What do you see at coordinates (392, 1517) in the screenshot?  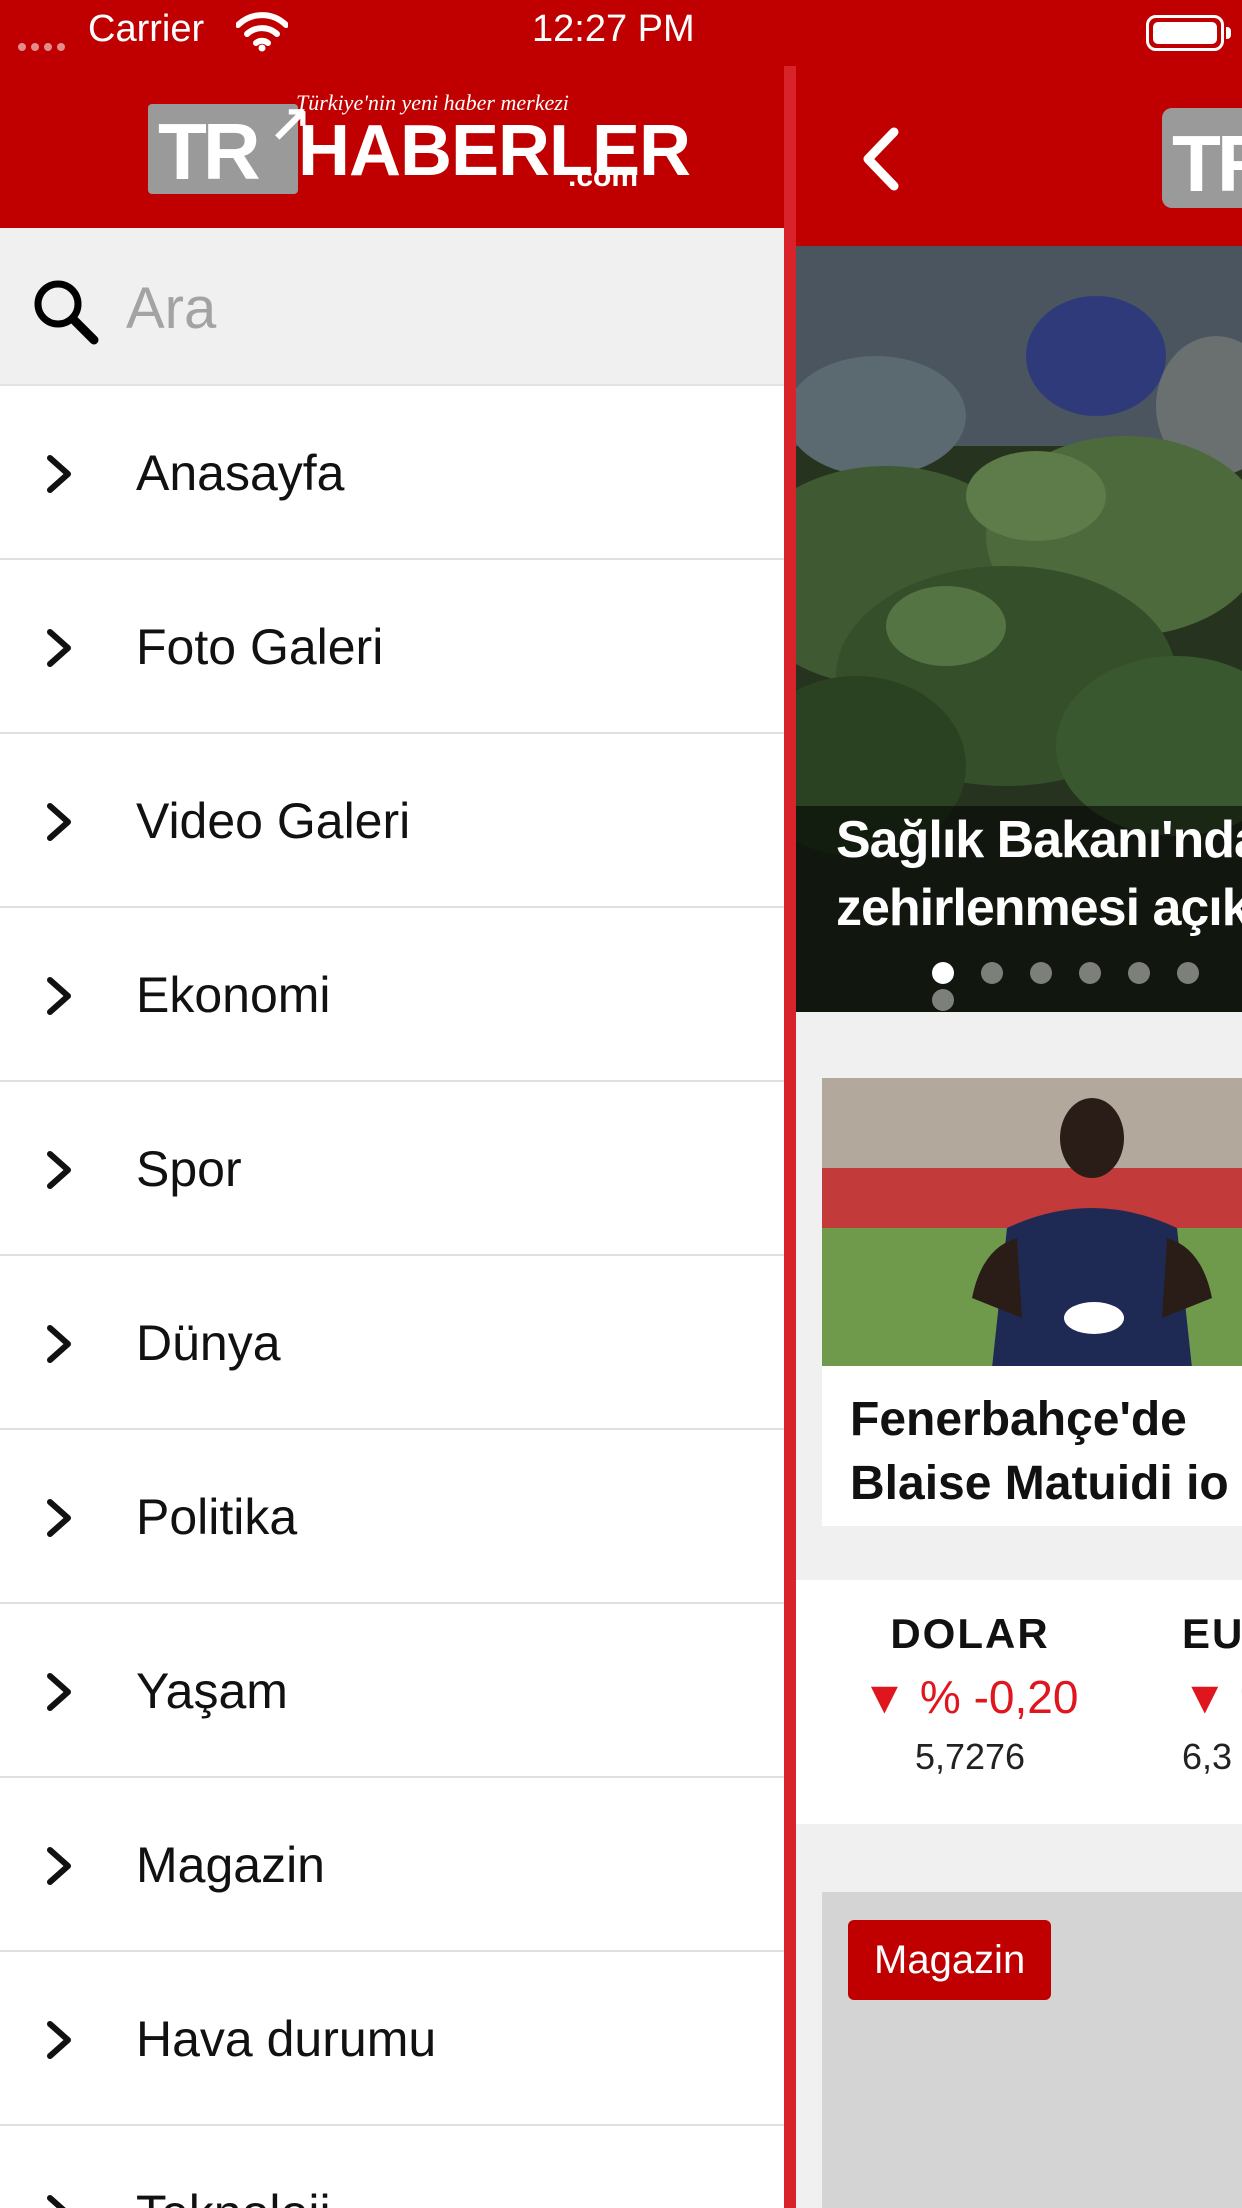 I see `menu-item-politika: Politika` at bounding box center [392, 1517].